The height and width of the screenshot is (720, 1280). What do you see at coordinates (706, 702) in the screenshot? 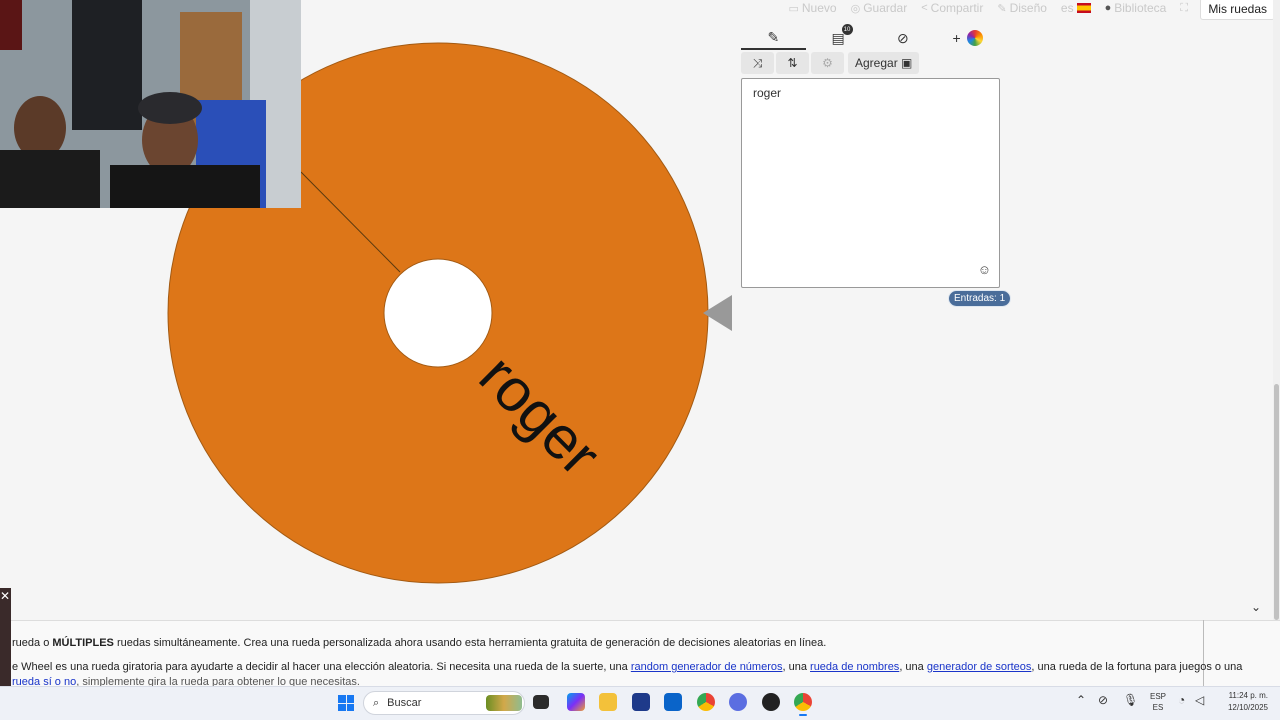
I see `chrome-icon` at bounding box center [706, 702].